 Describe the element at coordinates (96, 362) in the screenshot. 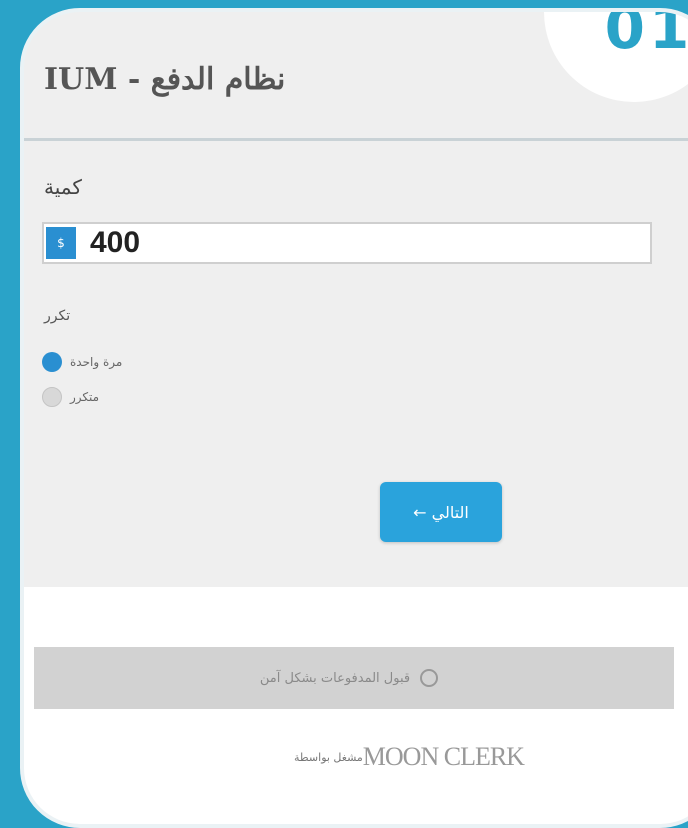

I see `radio-label: مرة واحدة` at that location.